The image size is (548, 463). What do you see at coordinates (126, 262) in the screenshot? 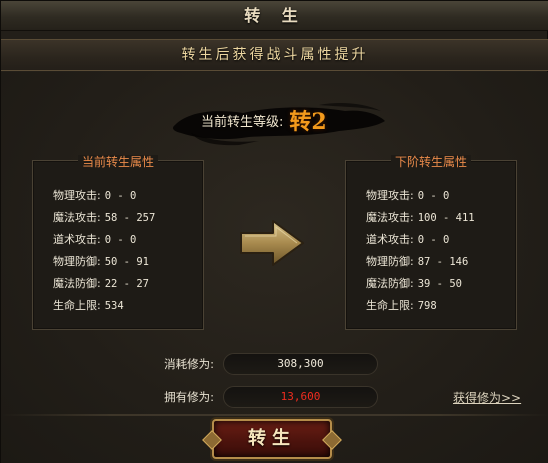
I see `stat-value: 50 - 91` at bounding box center [126, 262].